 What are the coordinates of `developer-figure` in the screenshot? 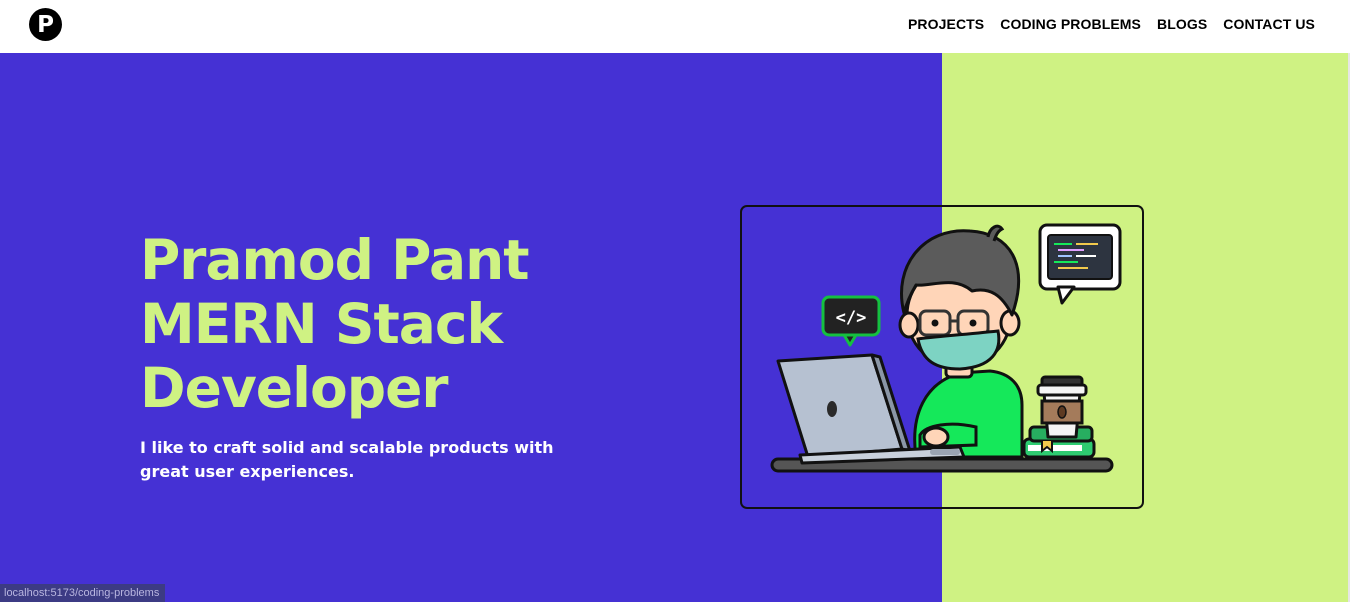 It's located at (961, 341).